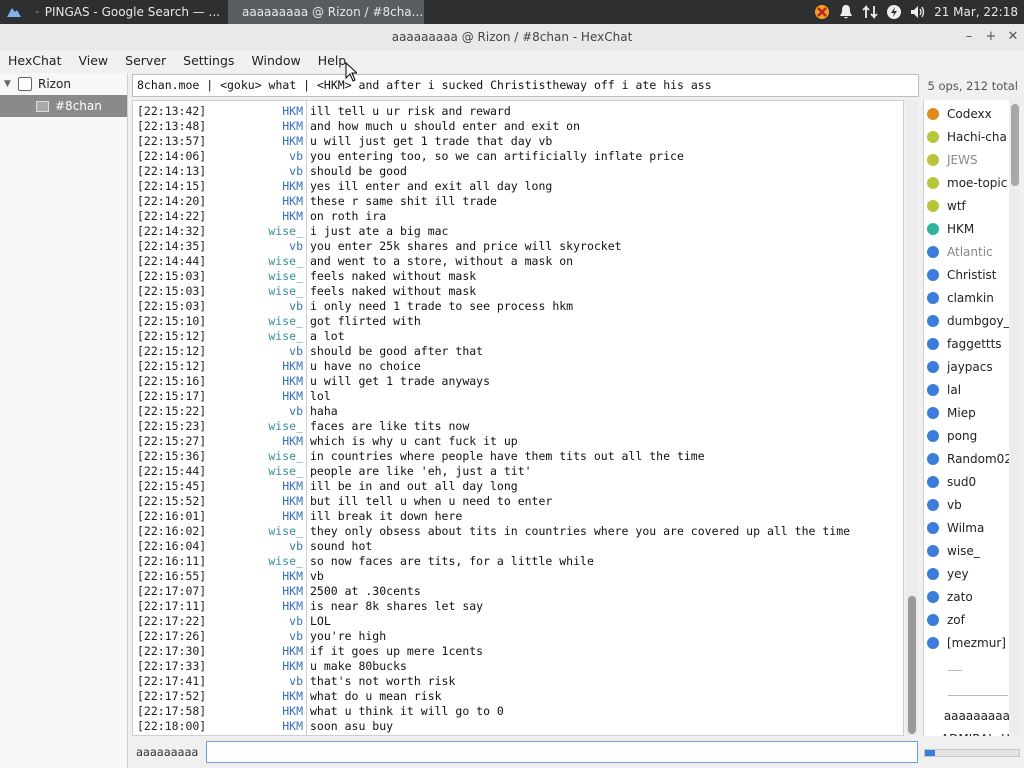  What do you see at coordinates (14, 12) in the screenshot?
I see `start-menu-button` at bounding box center [14, 12].